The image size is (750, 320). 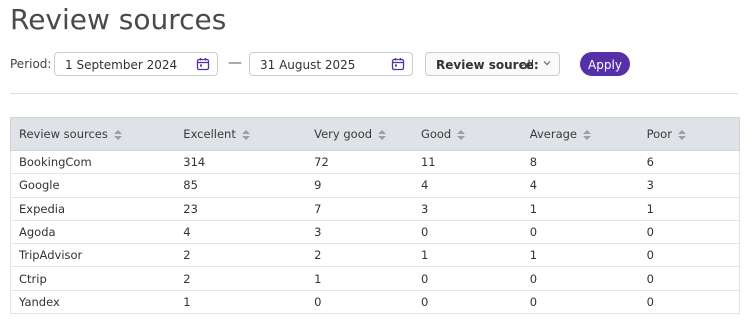 What do you see at coordinates (359, 185) in the screenshot?
I see `count-cell: 9` at bounding box center [359, 185].